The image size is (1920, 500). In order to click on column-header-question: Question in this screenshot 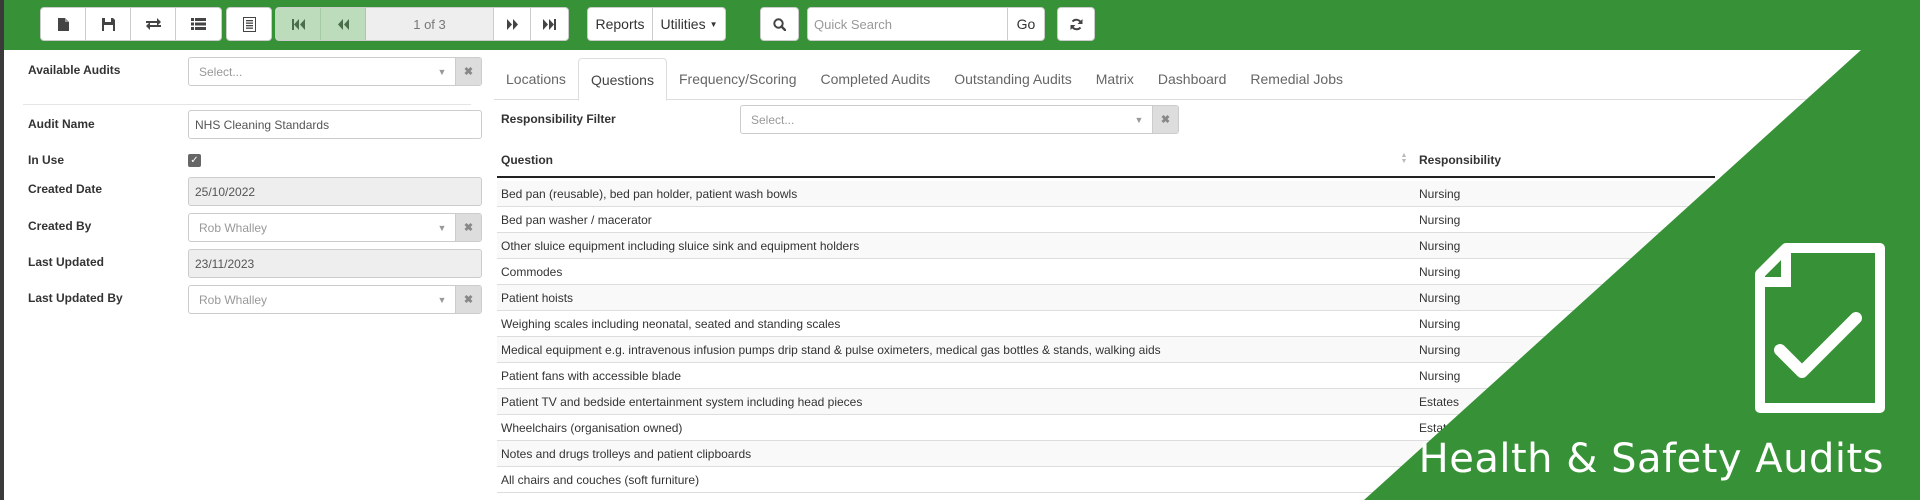, I will do `click(527, 160)`.